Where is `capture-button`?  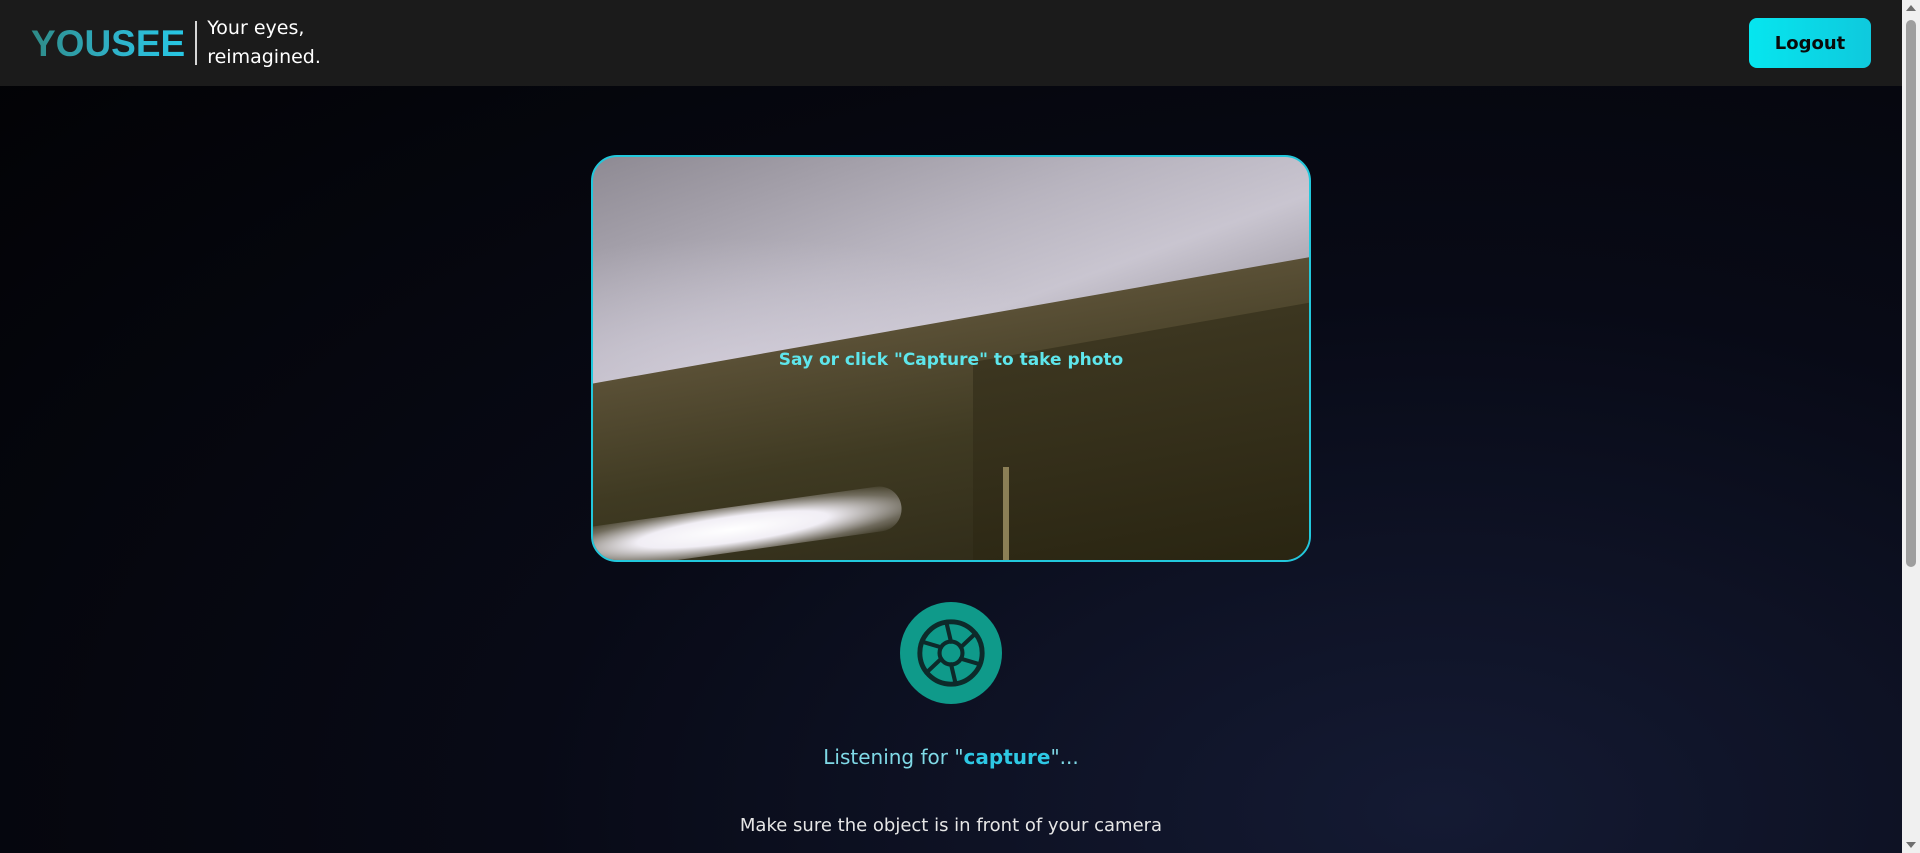 capture-button is located at coordinates (951, 653).